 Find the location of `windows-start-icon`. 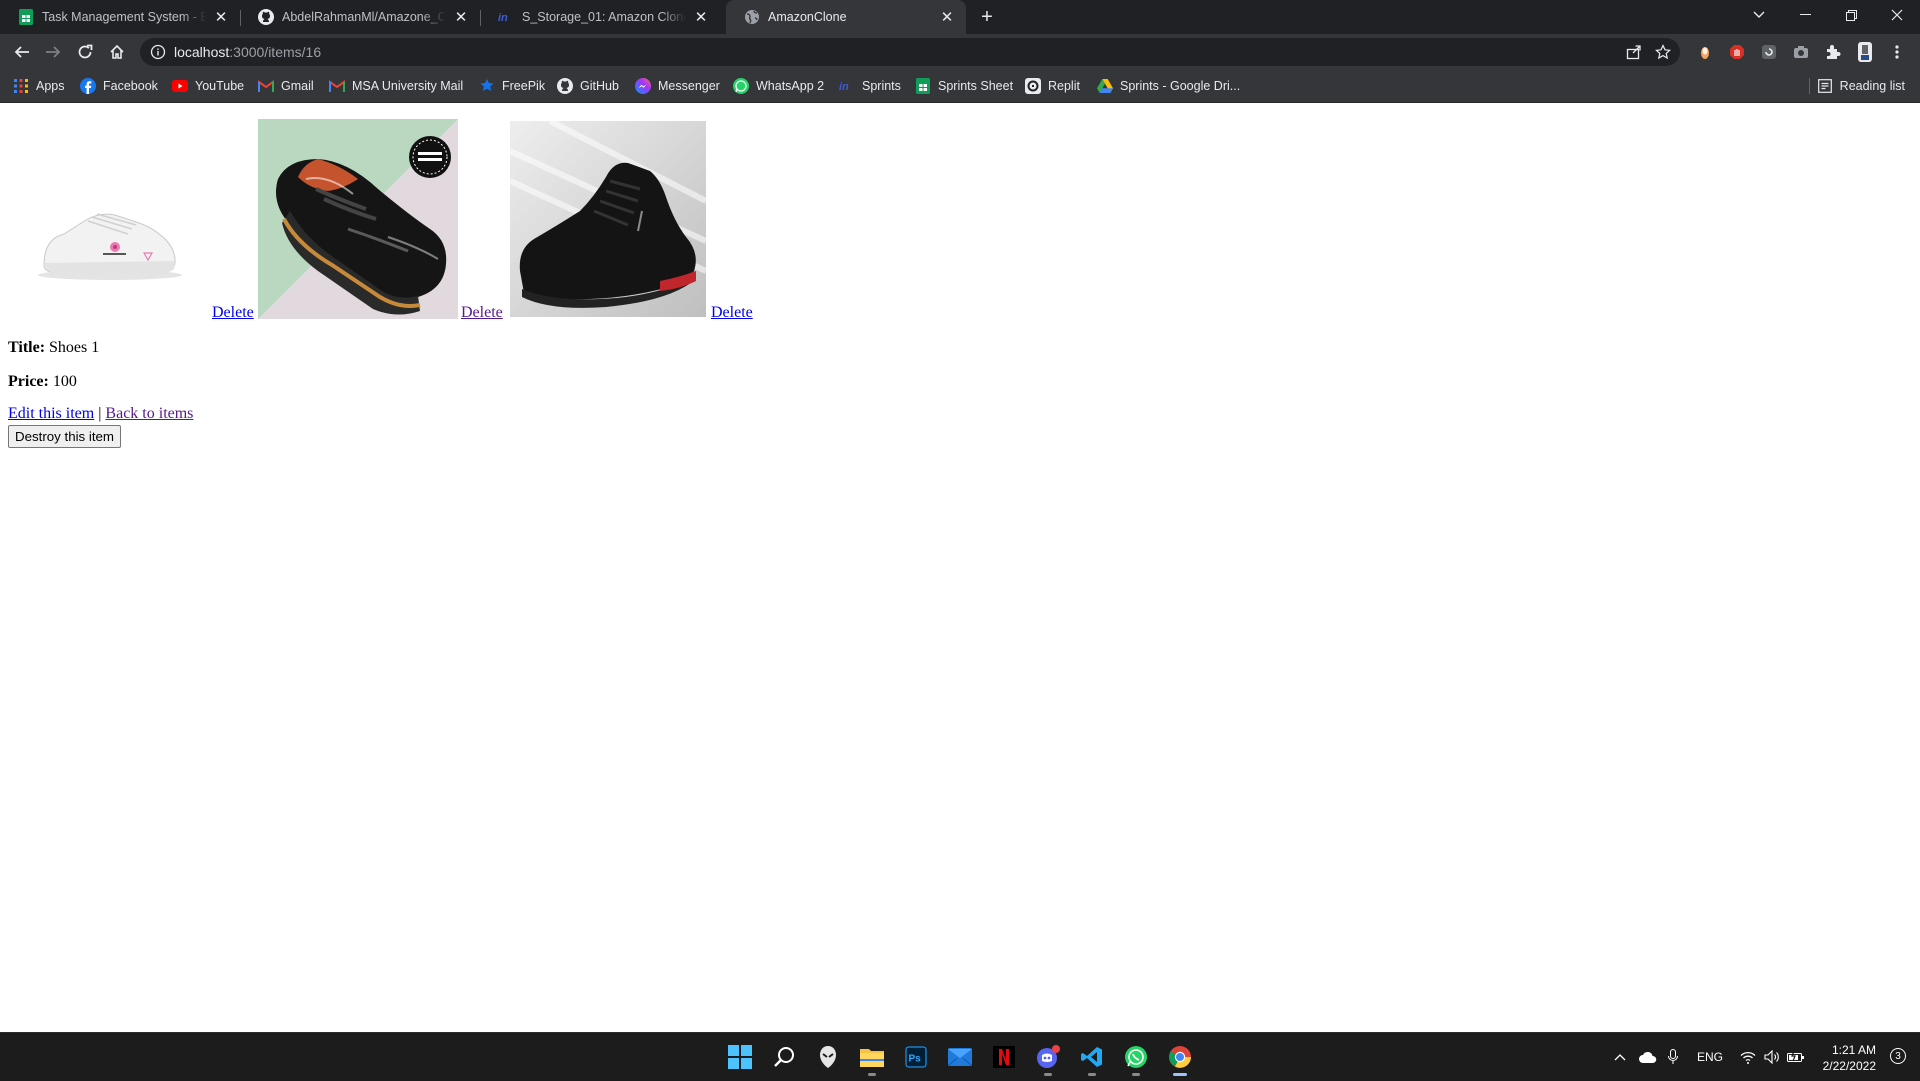

windows-start-icon is located at coordinates (740, 1057).